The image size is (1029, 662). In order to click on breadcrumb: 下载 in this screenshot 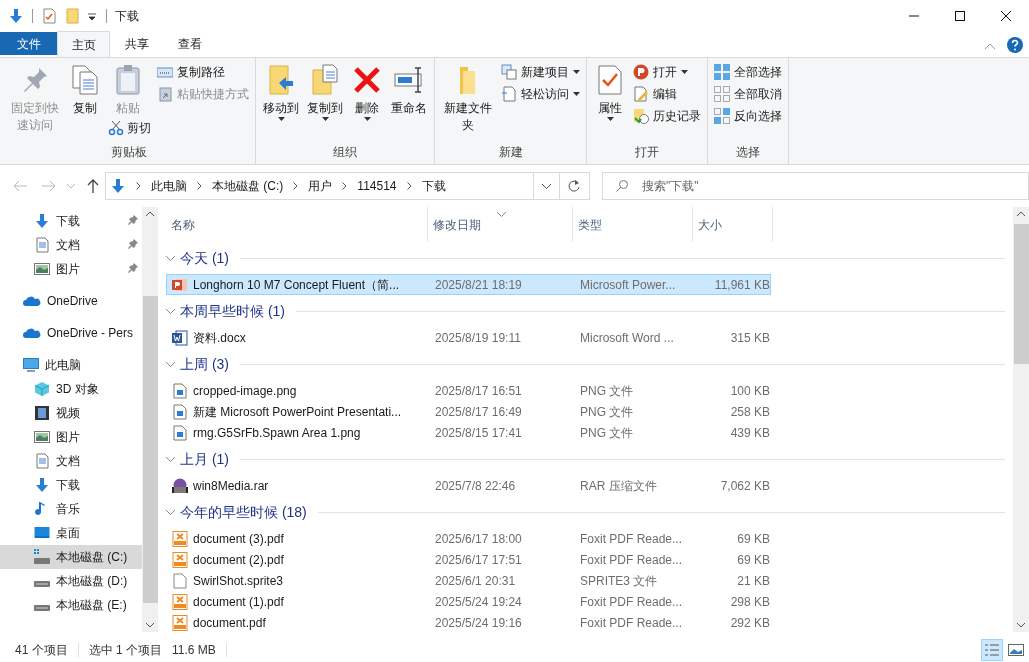, I will do `click(433, 186)`.